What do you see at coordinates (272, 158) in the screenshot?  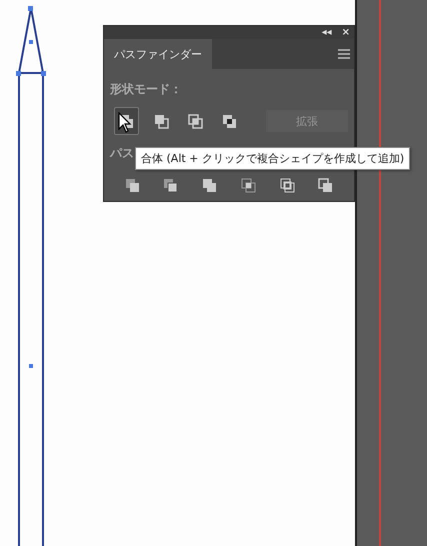 I see `tooltip: 合体 (Alt + クリックで複合シェイプを作成して追加)` at bounding box center [272, 158].